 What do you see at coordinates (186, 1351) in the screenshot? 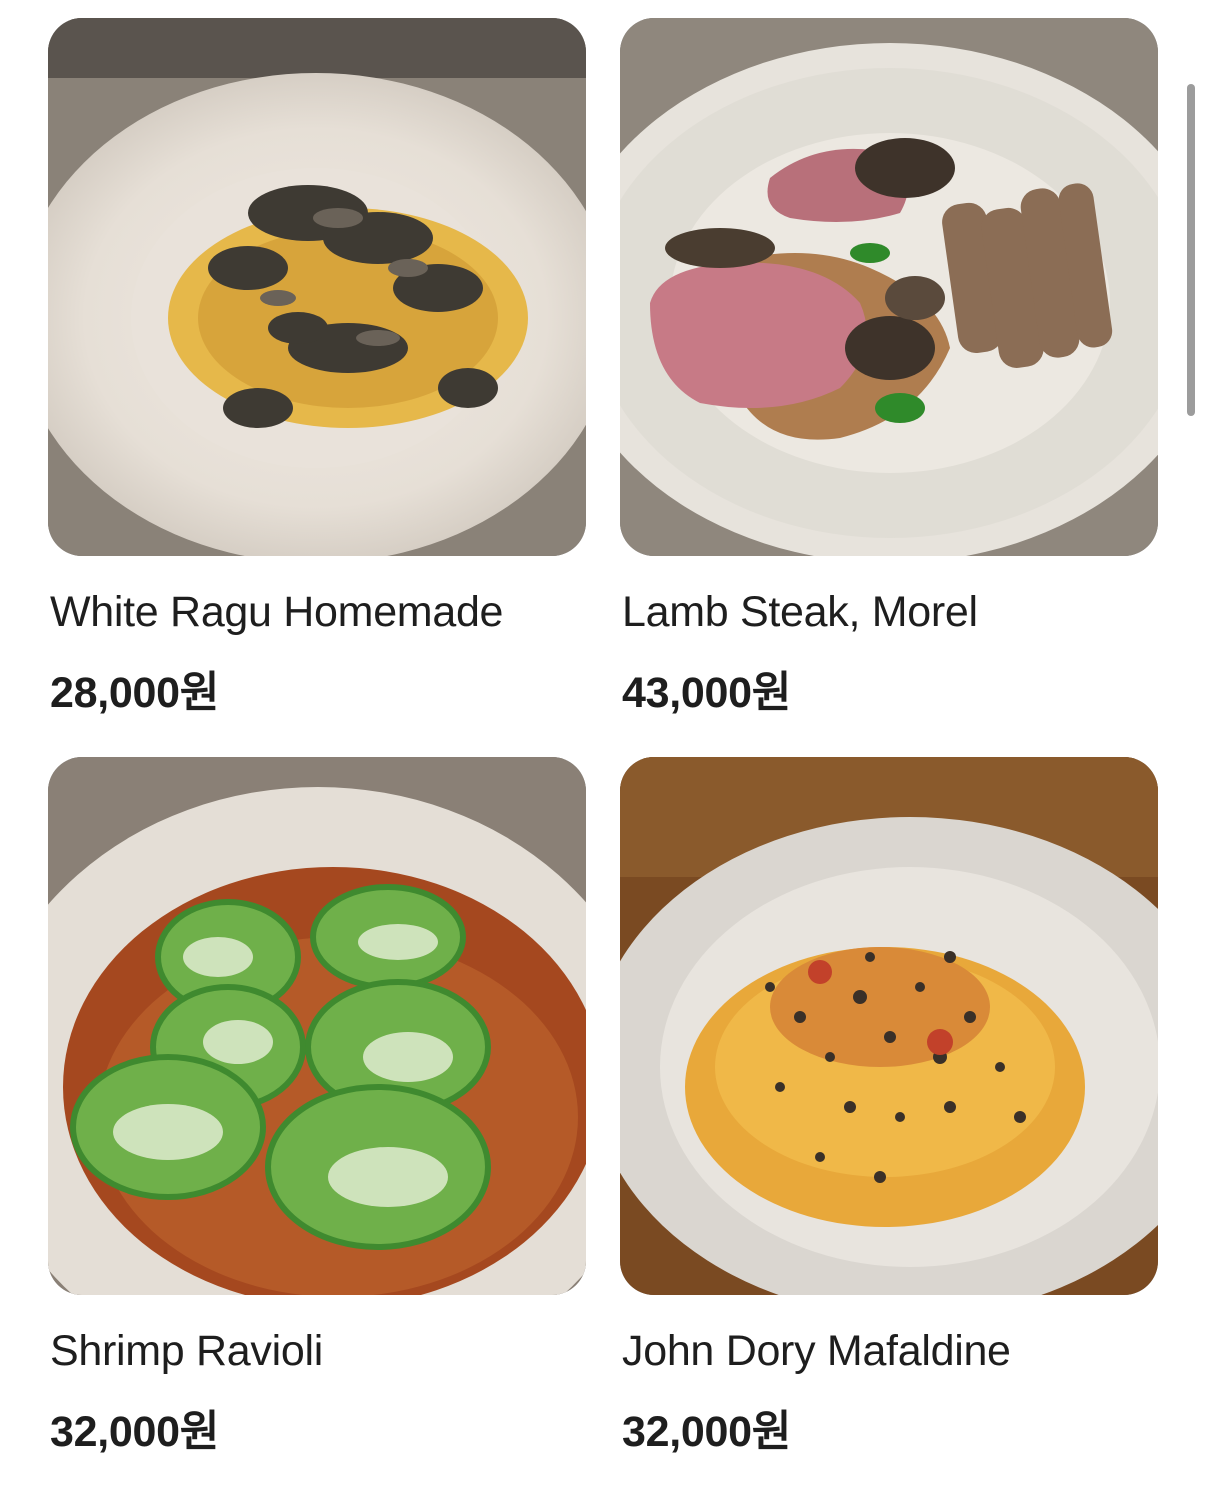
I see `menu-item-name: Shrimp Ravioli` at bounding box center [186, 1351].